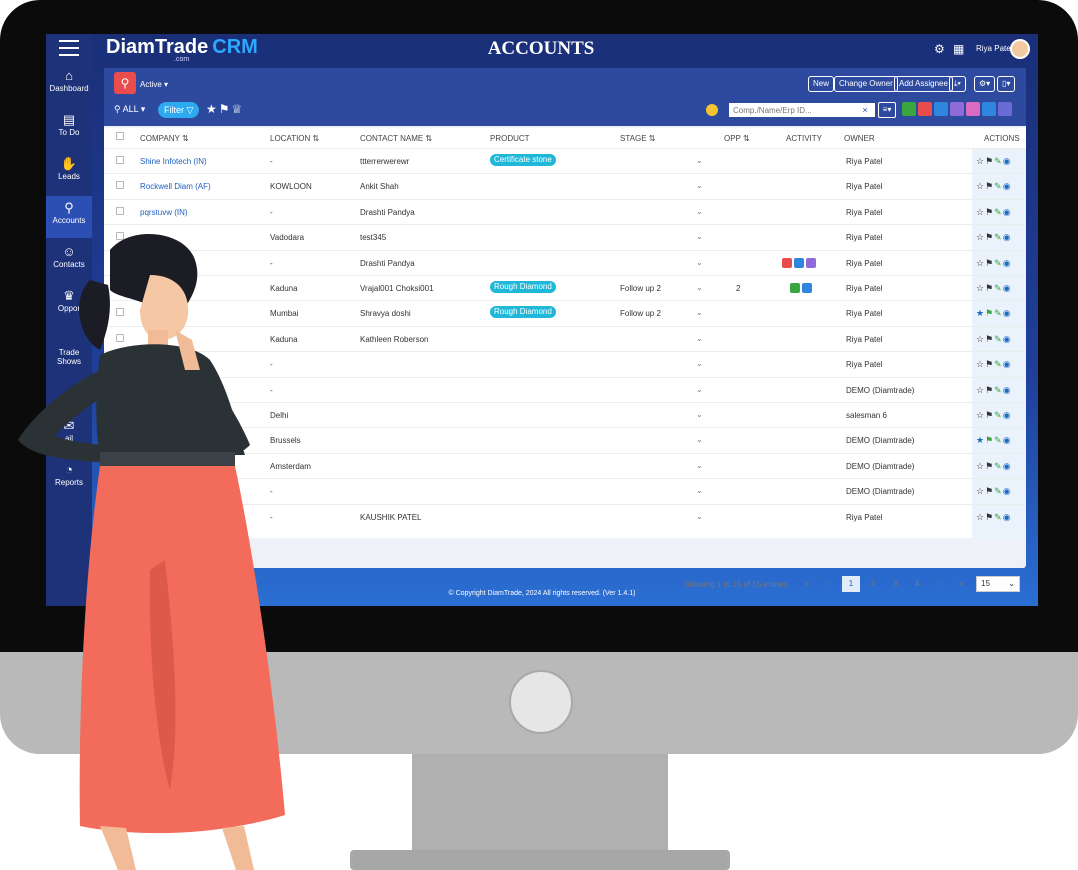  What do you see at coordinates (737, 138) in the screenshot?
I see `col-opp: OPP ⇅` at bounding box center [737, 138].